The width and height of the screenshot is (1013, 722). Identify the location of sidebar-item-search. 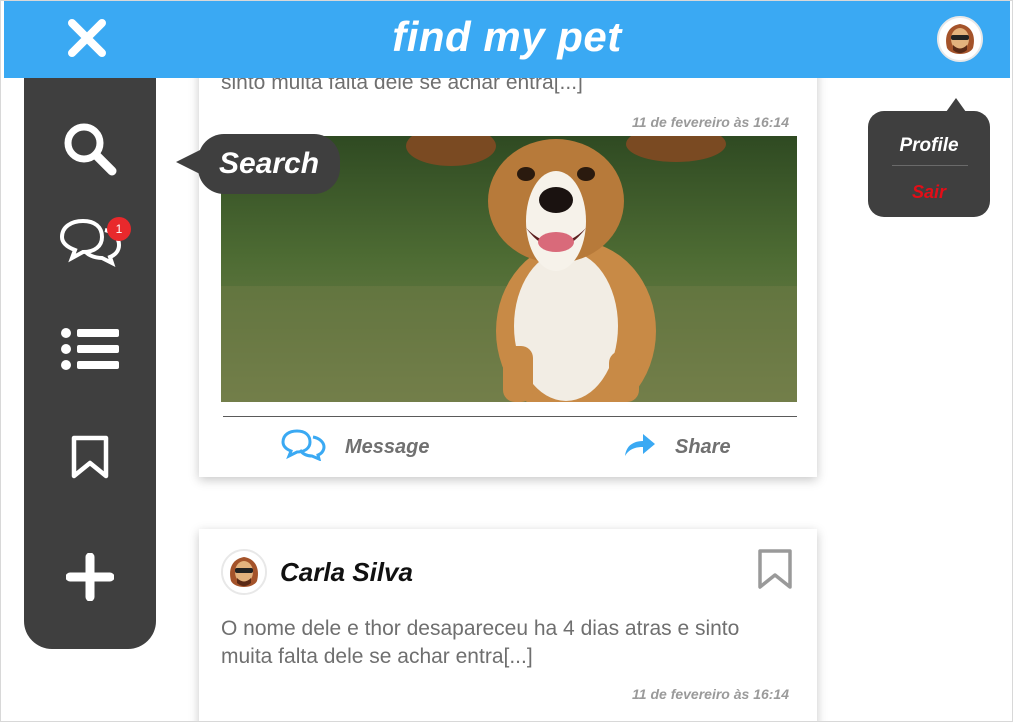
(90, 151).